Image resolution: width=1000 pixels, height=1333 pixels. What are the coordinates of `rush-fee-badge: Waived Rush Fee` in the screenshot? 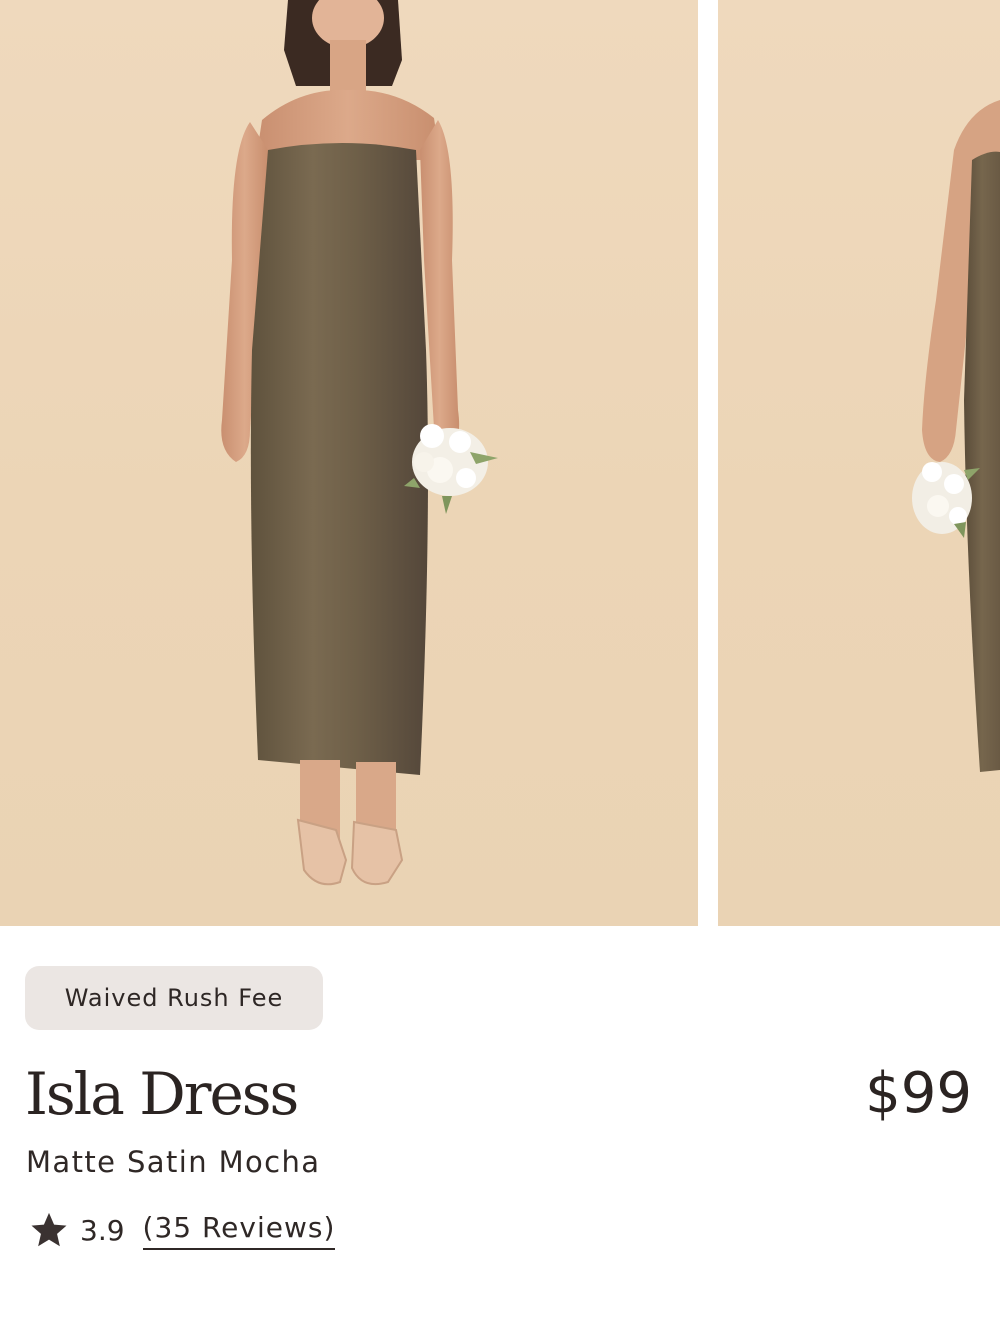 It's located at (174, 998).